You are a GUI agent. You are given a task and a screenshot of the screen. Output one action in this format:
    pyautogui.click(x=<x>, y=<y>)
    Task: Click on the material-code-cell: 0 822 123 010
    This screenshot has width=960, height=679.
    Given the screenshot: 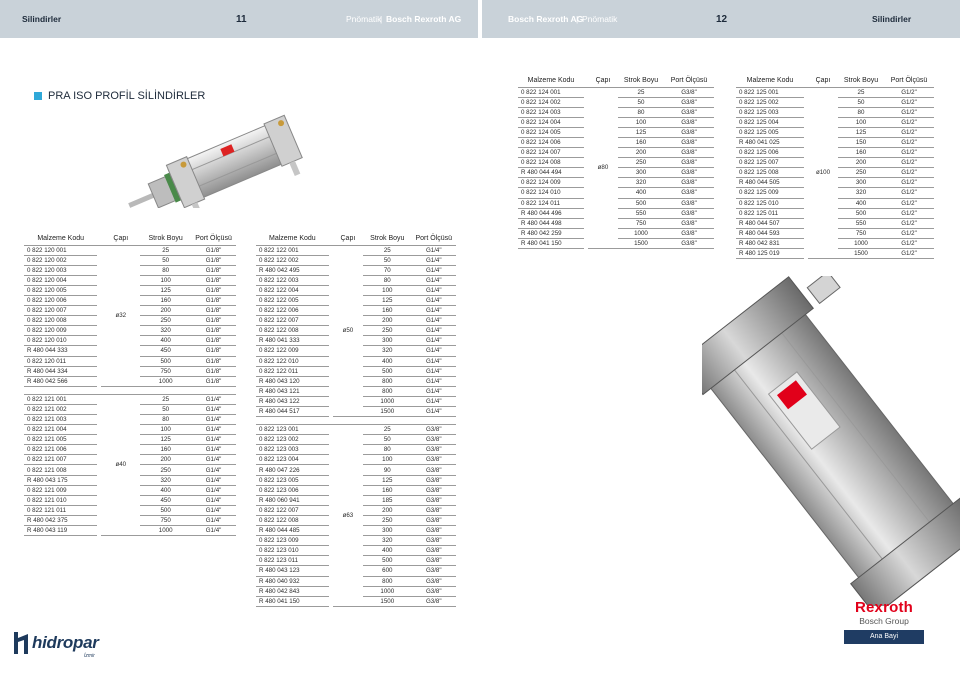 What is the action you would take?
    pyautogui.click(x=292, y=551)
    